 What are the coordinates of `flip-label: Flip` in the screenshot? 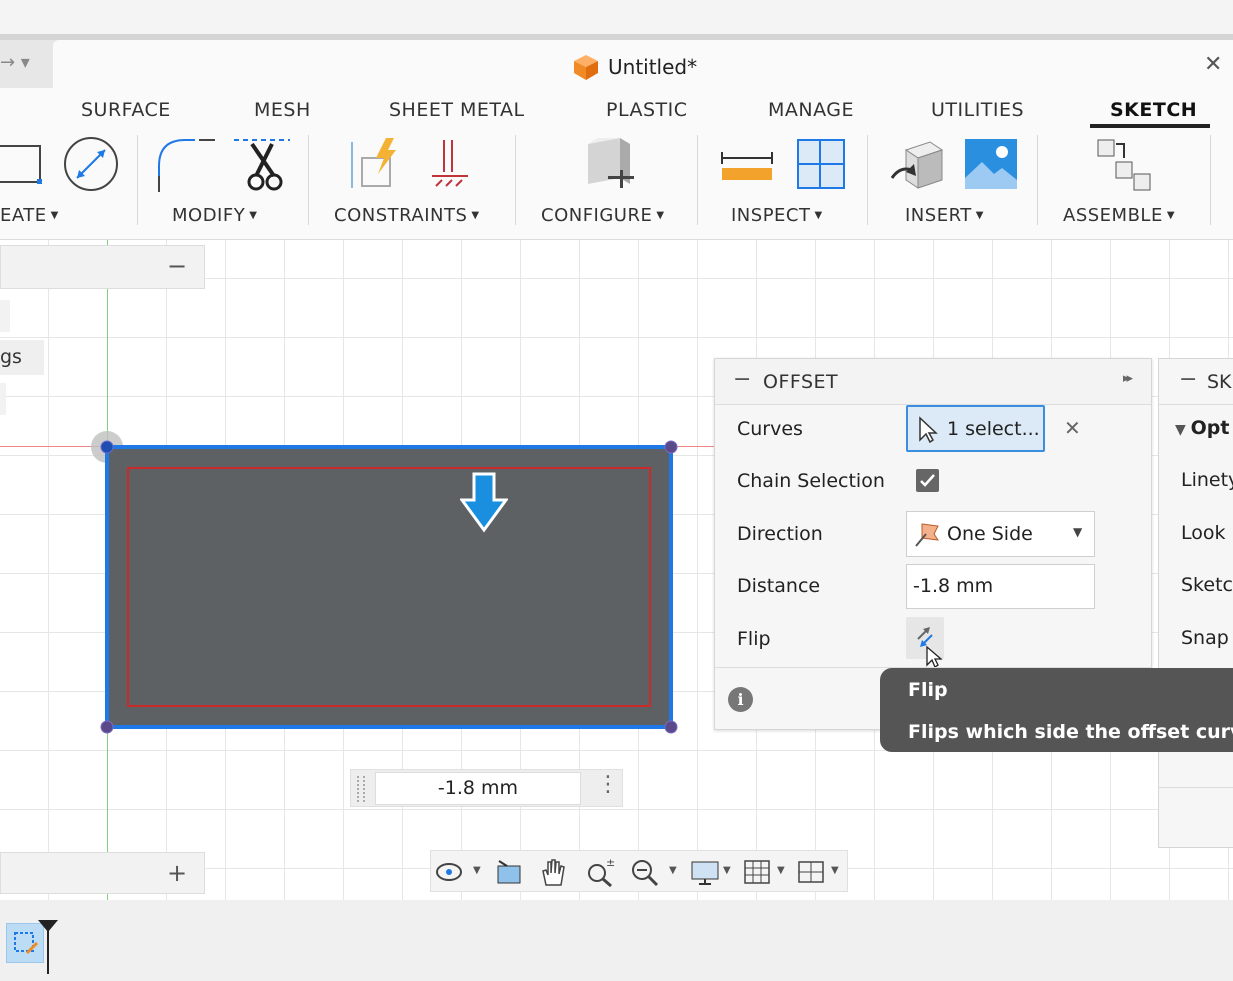 It's located at (754, 639).